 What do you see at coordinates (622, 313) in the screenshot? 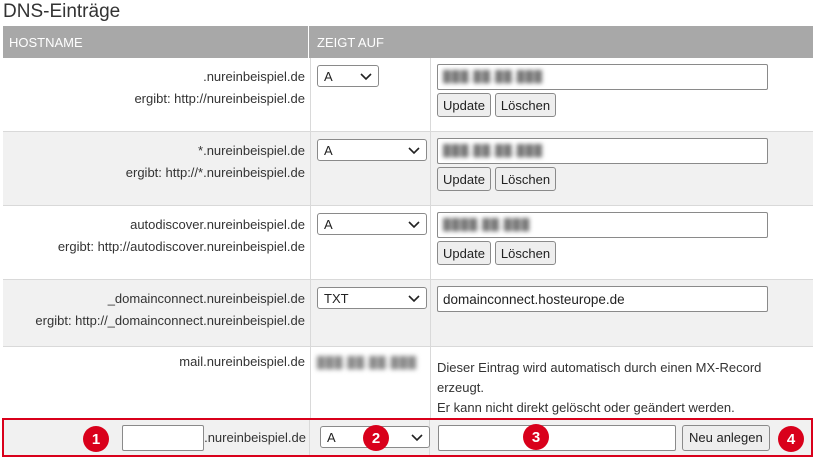
I see `value-cell: domainconnect.hosteurope.de` at bounding box center [622, 313].